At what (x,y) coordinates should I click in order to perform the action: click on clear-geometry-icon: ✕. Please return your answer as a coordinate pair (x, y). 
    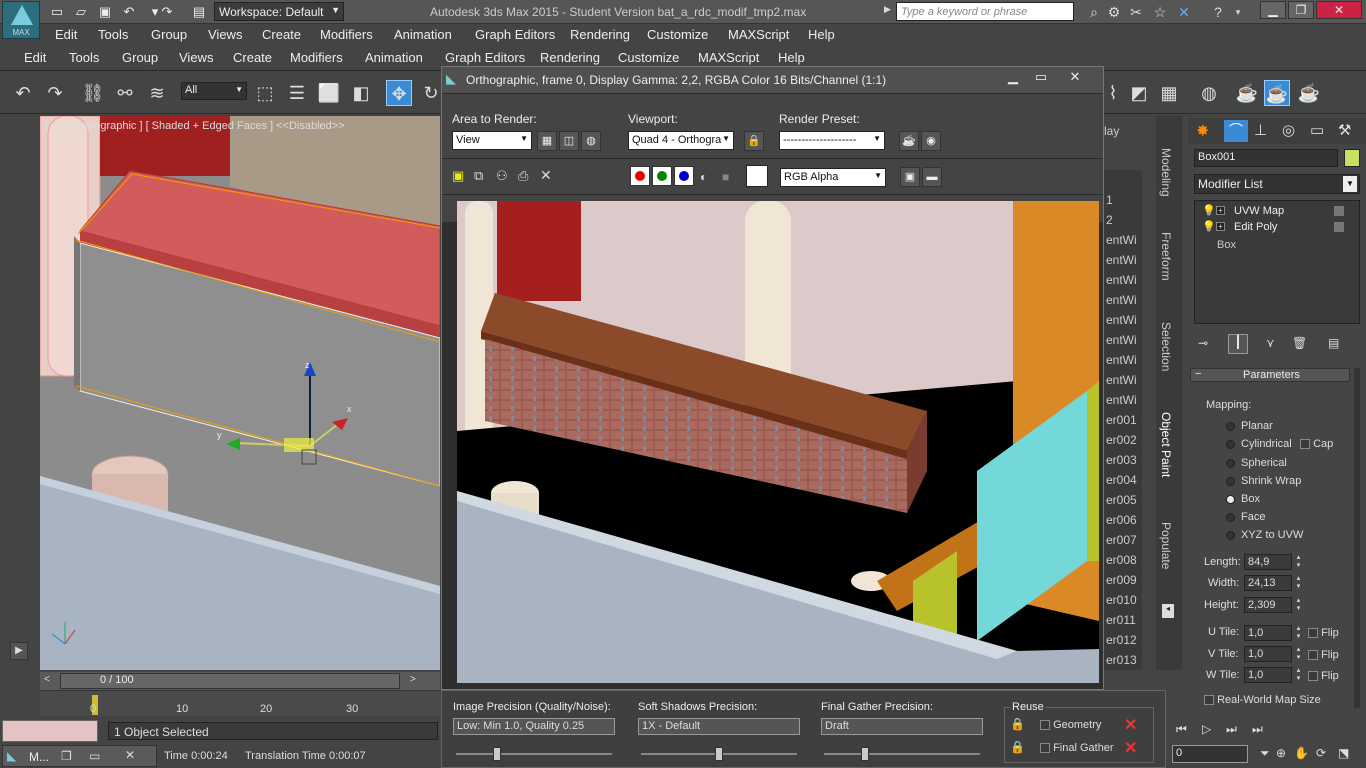
    Looking at the image, I should click on (1130, 725).